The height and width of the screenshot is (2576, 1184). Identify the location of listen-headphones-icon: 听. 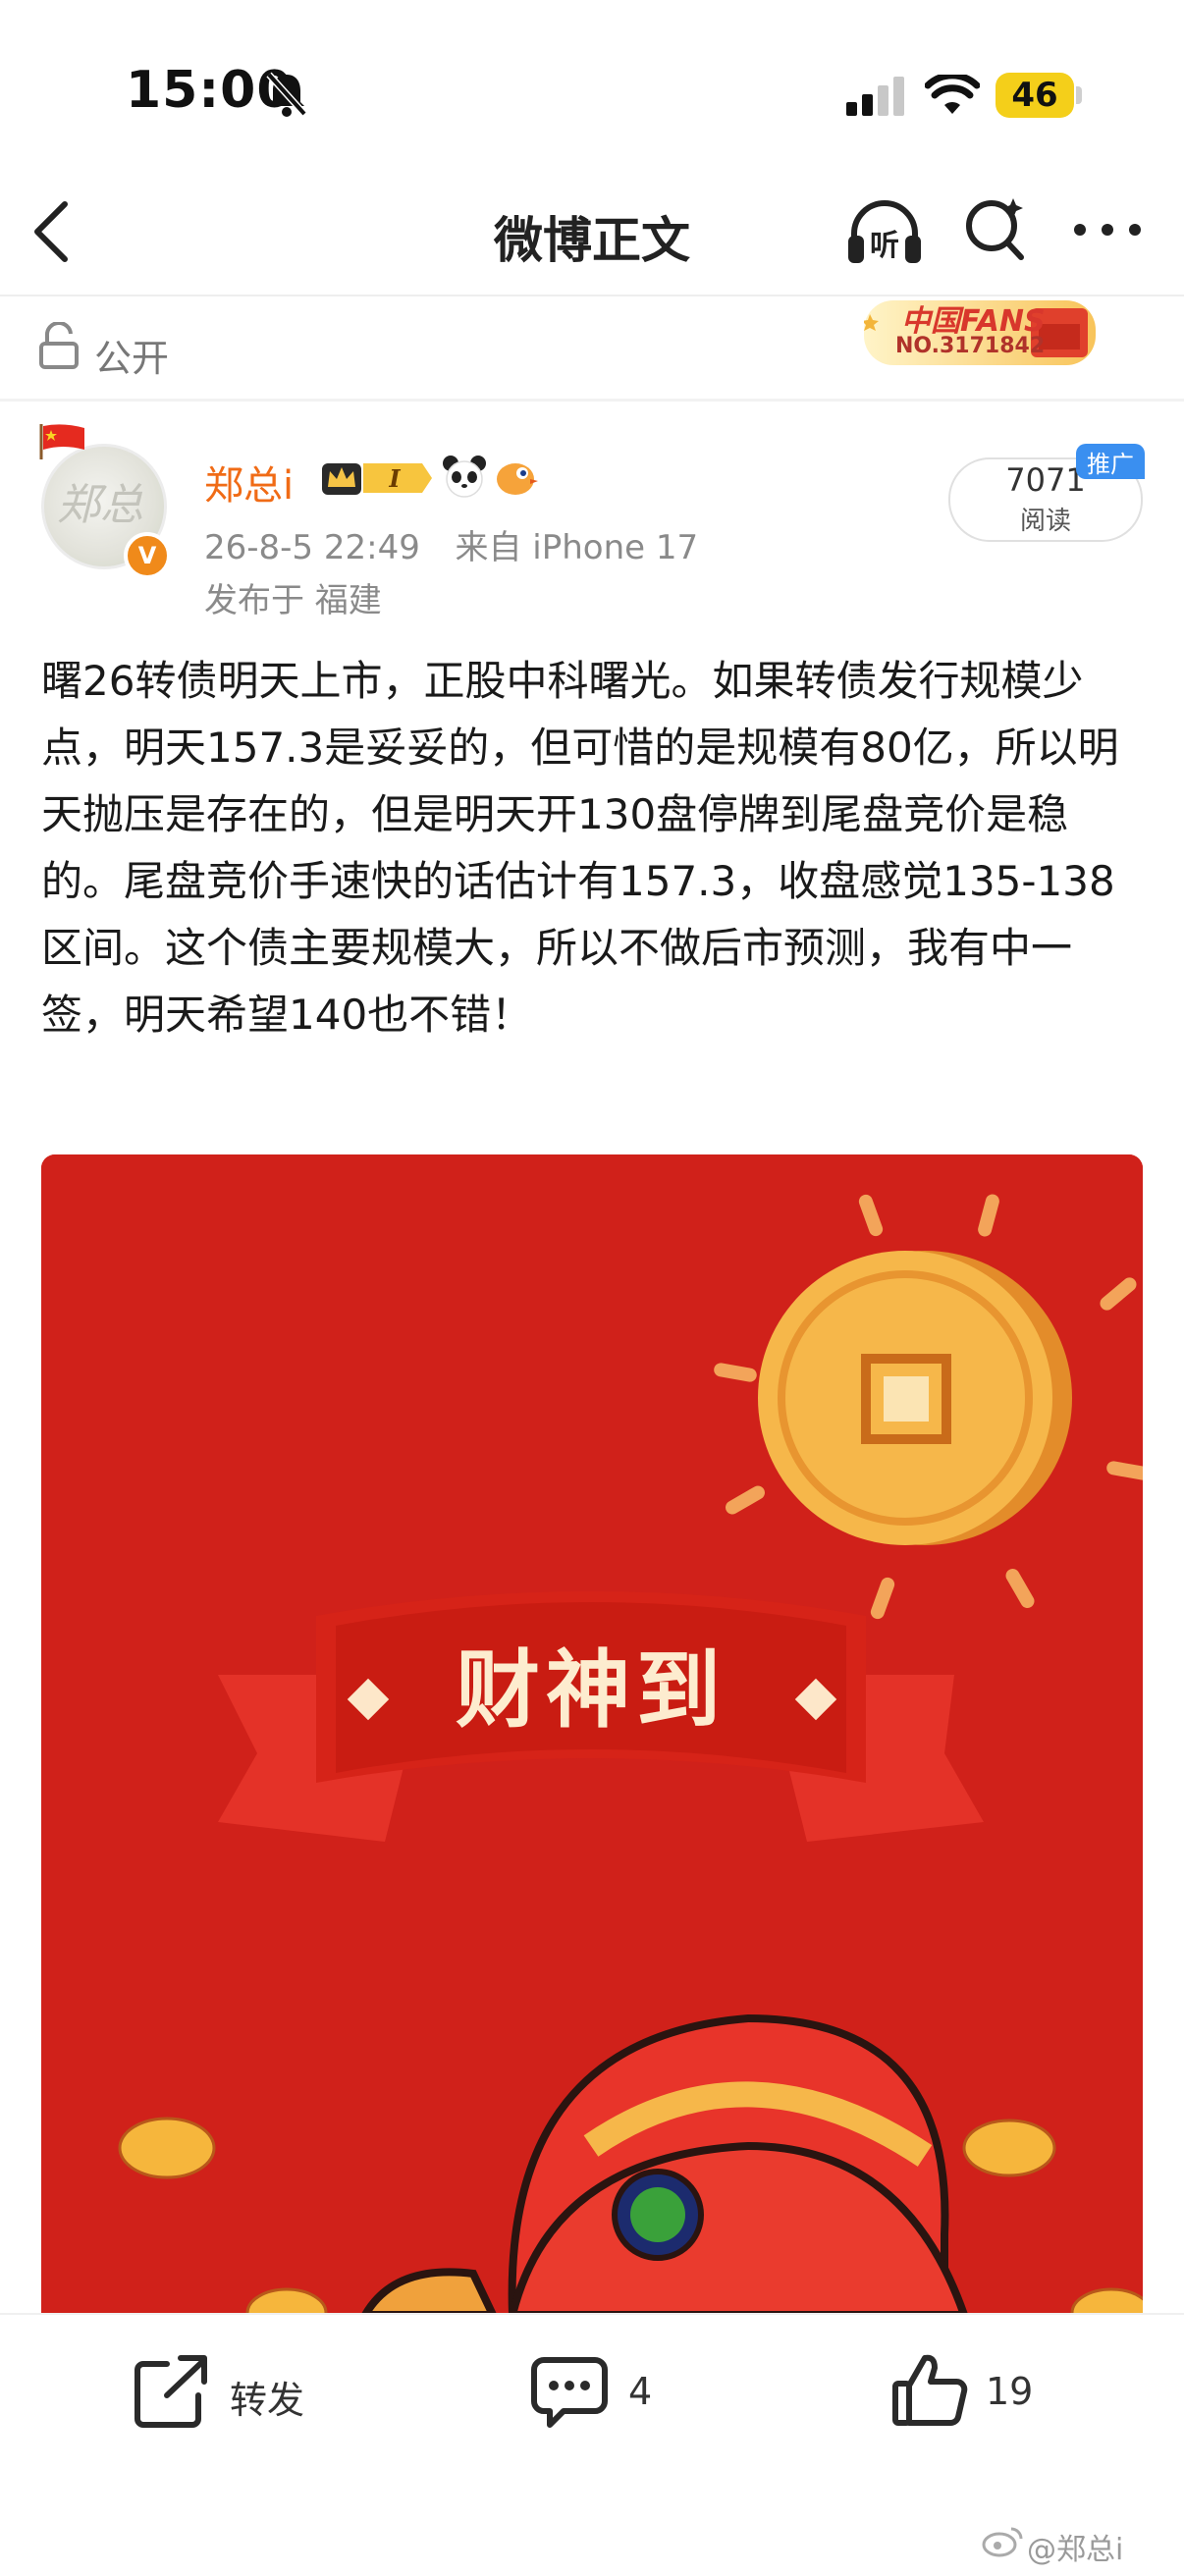
(884, 231).